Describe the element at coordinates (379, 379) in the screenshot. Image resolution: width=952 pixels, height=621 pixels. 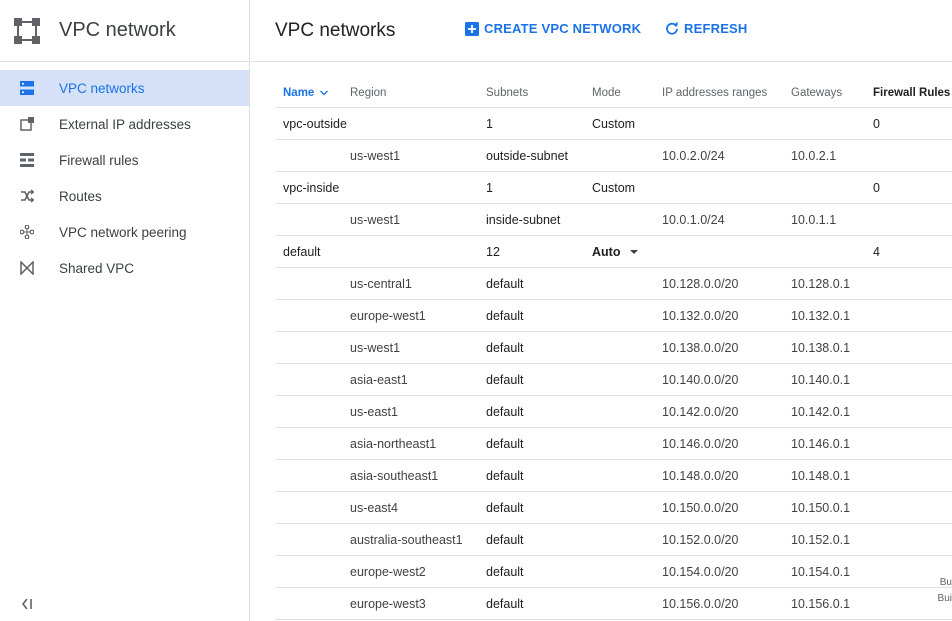
I see `subnet-region: asia-east1` at that location.